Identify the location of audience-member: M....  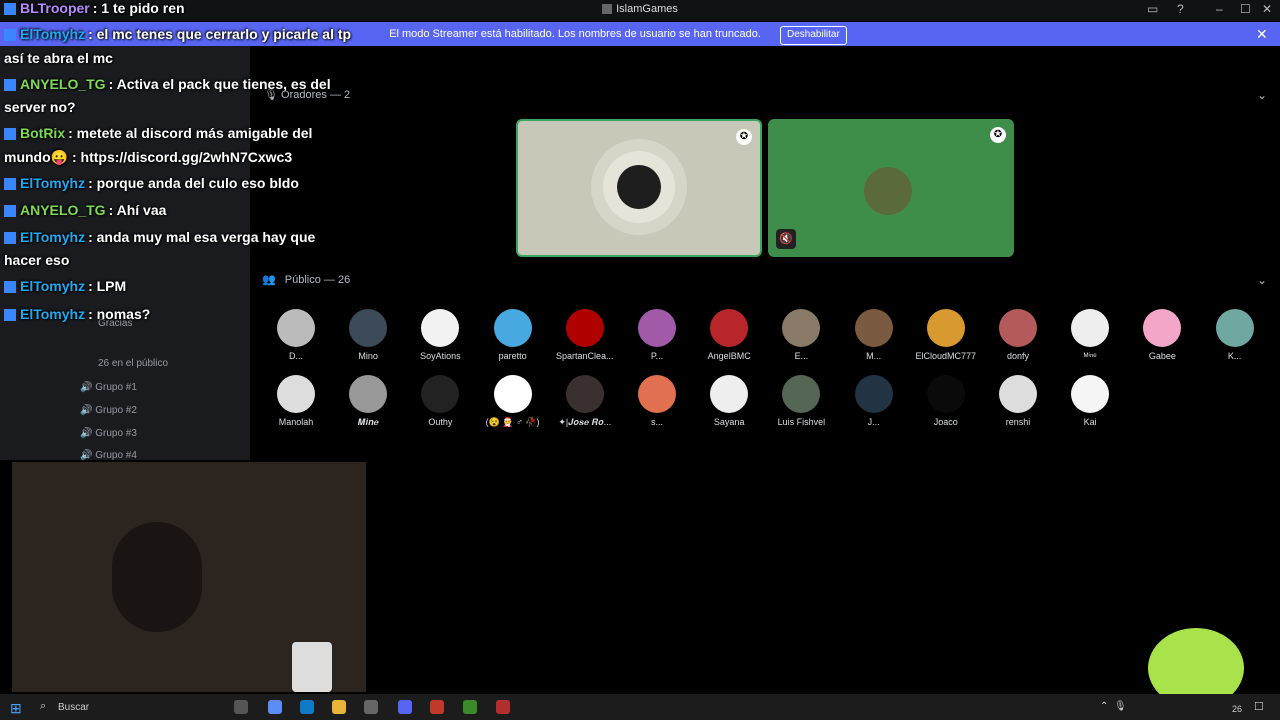
(874, 335).